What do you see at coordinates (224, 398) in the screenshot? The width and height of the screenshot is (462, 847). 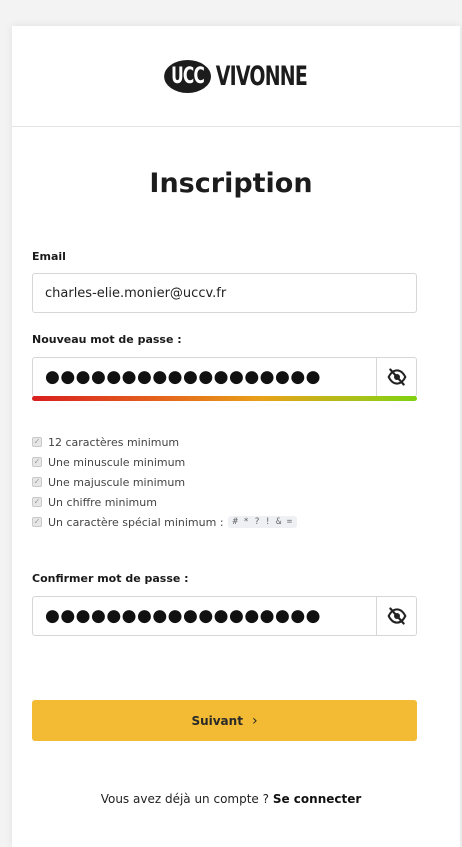 I see `password-strength-bar` at bounding box center [224, 398].